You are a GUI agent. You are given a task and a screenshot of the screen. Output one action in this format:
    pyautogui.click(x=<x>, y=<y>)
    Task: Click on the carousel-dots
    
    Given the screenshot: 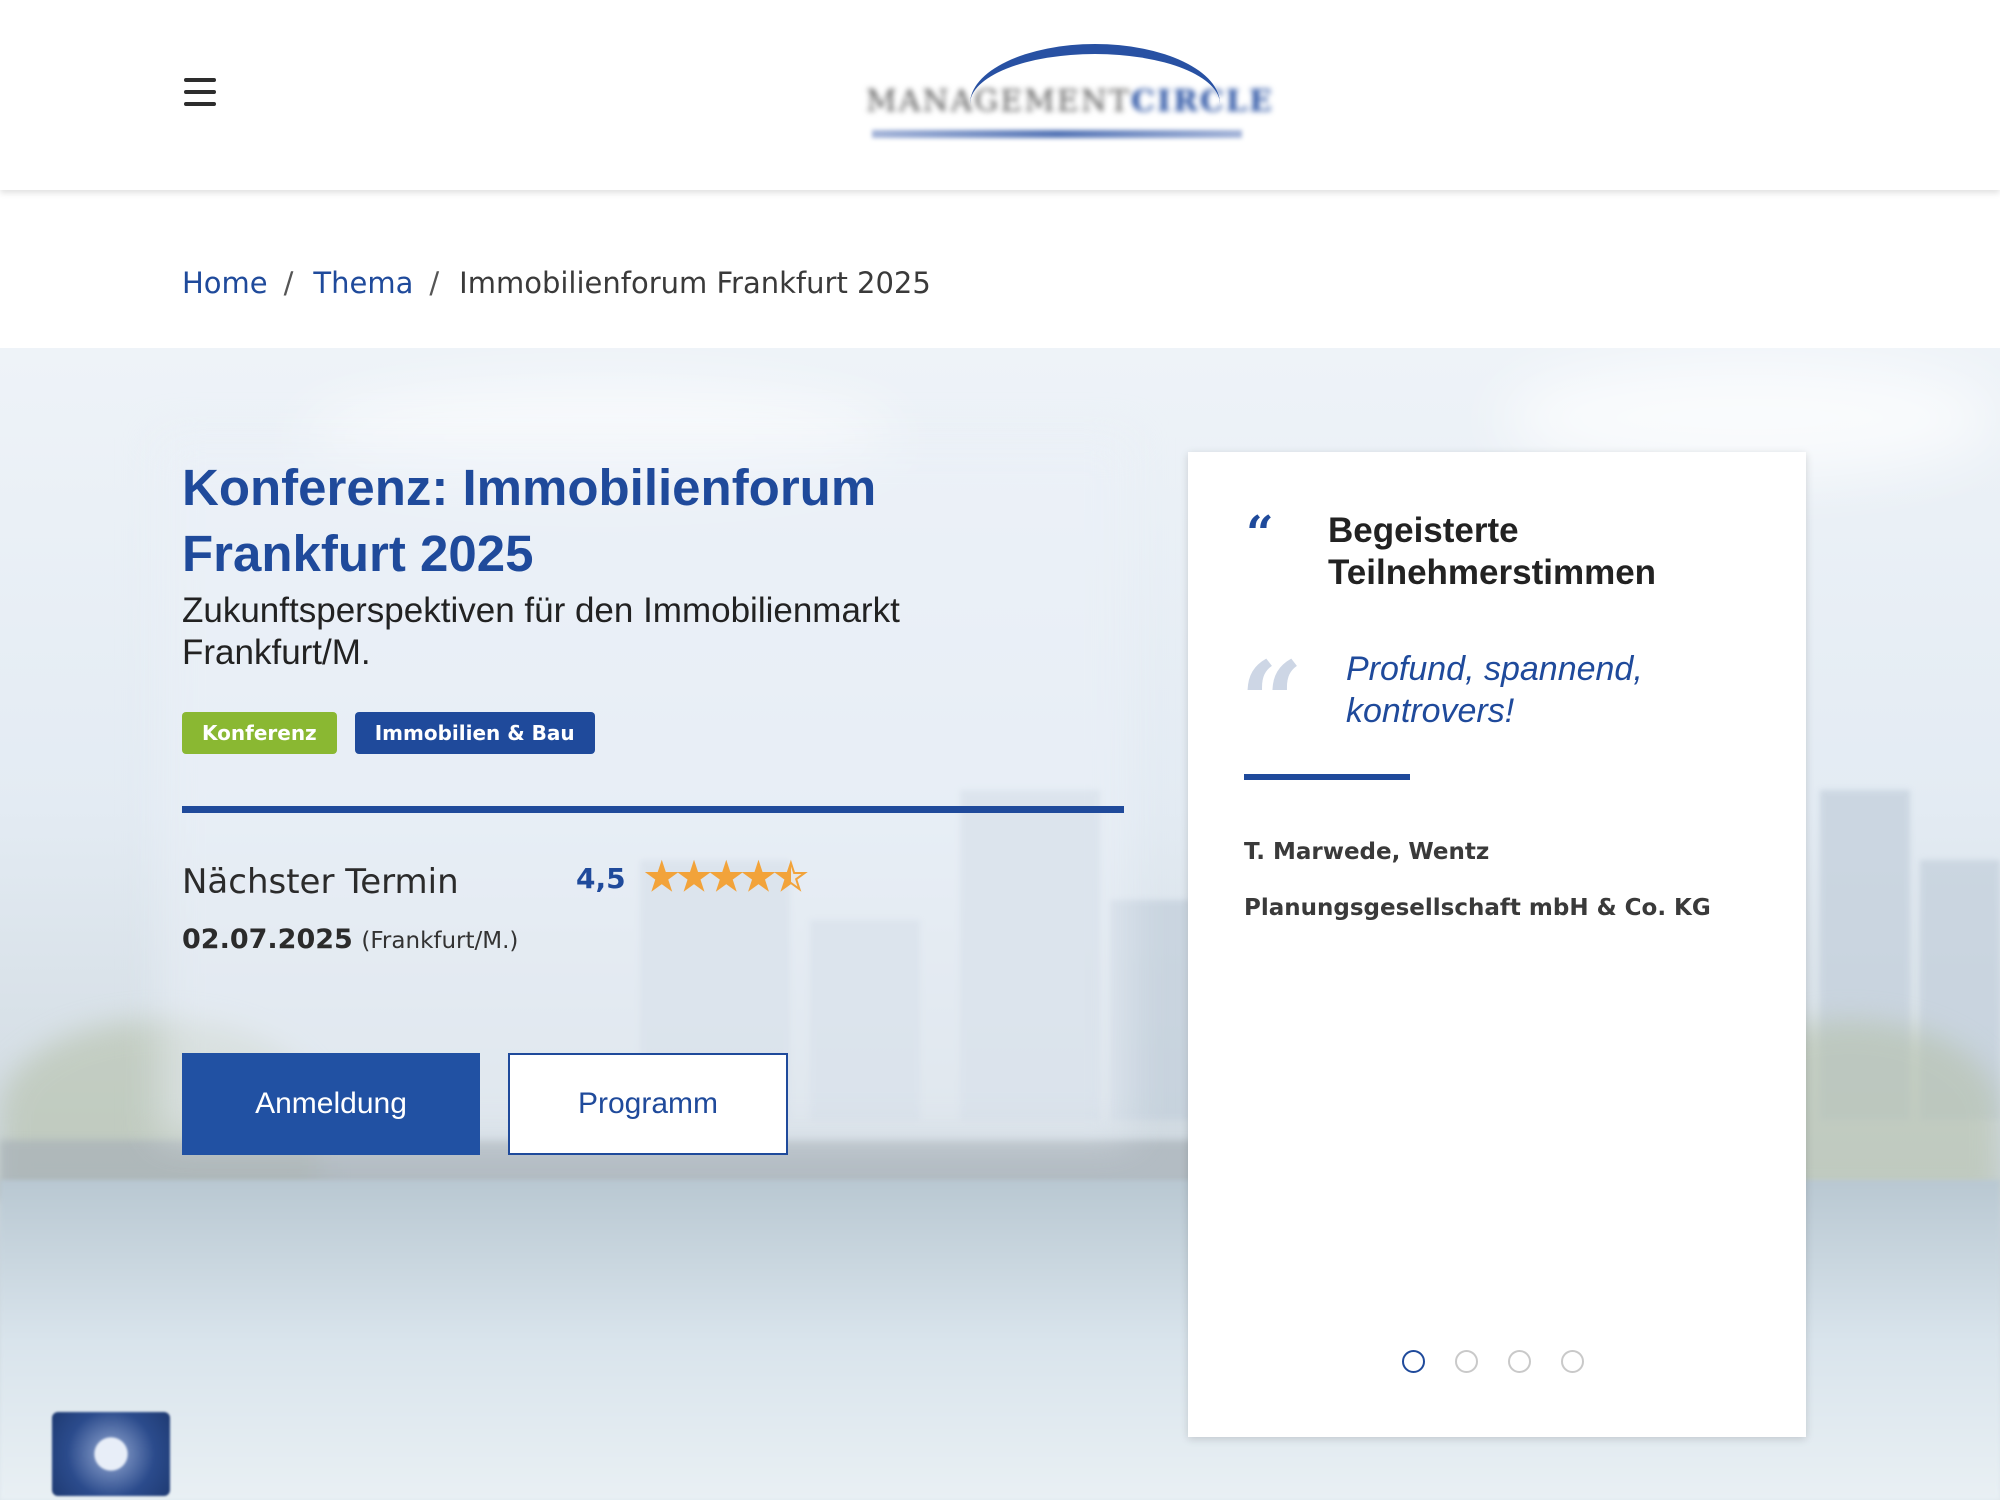 What is the action you would take?
    pyautogui.click(x=1493, y=1361)
    